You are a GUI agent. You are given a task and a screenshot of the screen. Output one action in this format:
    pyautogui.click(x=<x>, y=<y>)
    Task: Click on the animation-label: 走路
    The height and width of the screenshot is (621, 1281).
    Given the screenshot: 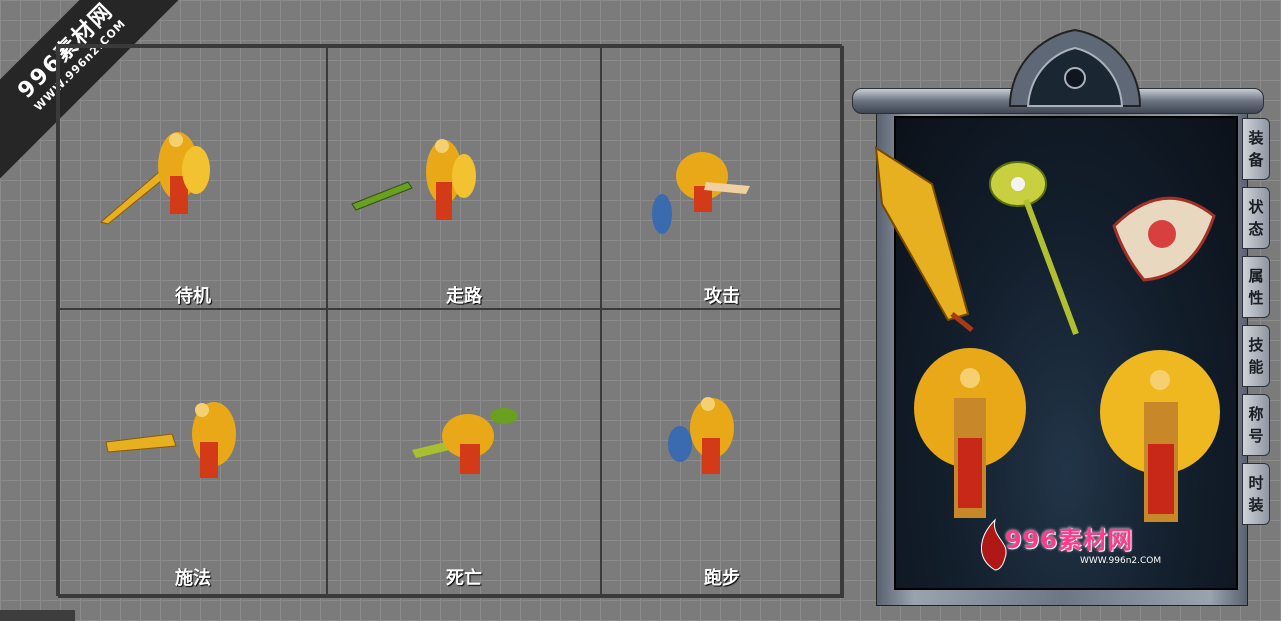 What is the action you would take?
    pyautogui.click(x=464, y=296)
    